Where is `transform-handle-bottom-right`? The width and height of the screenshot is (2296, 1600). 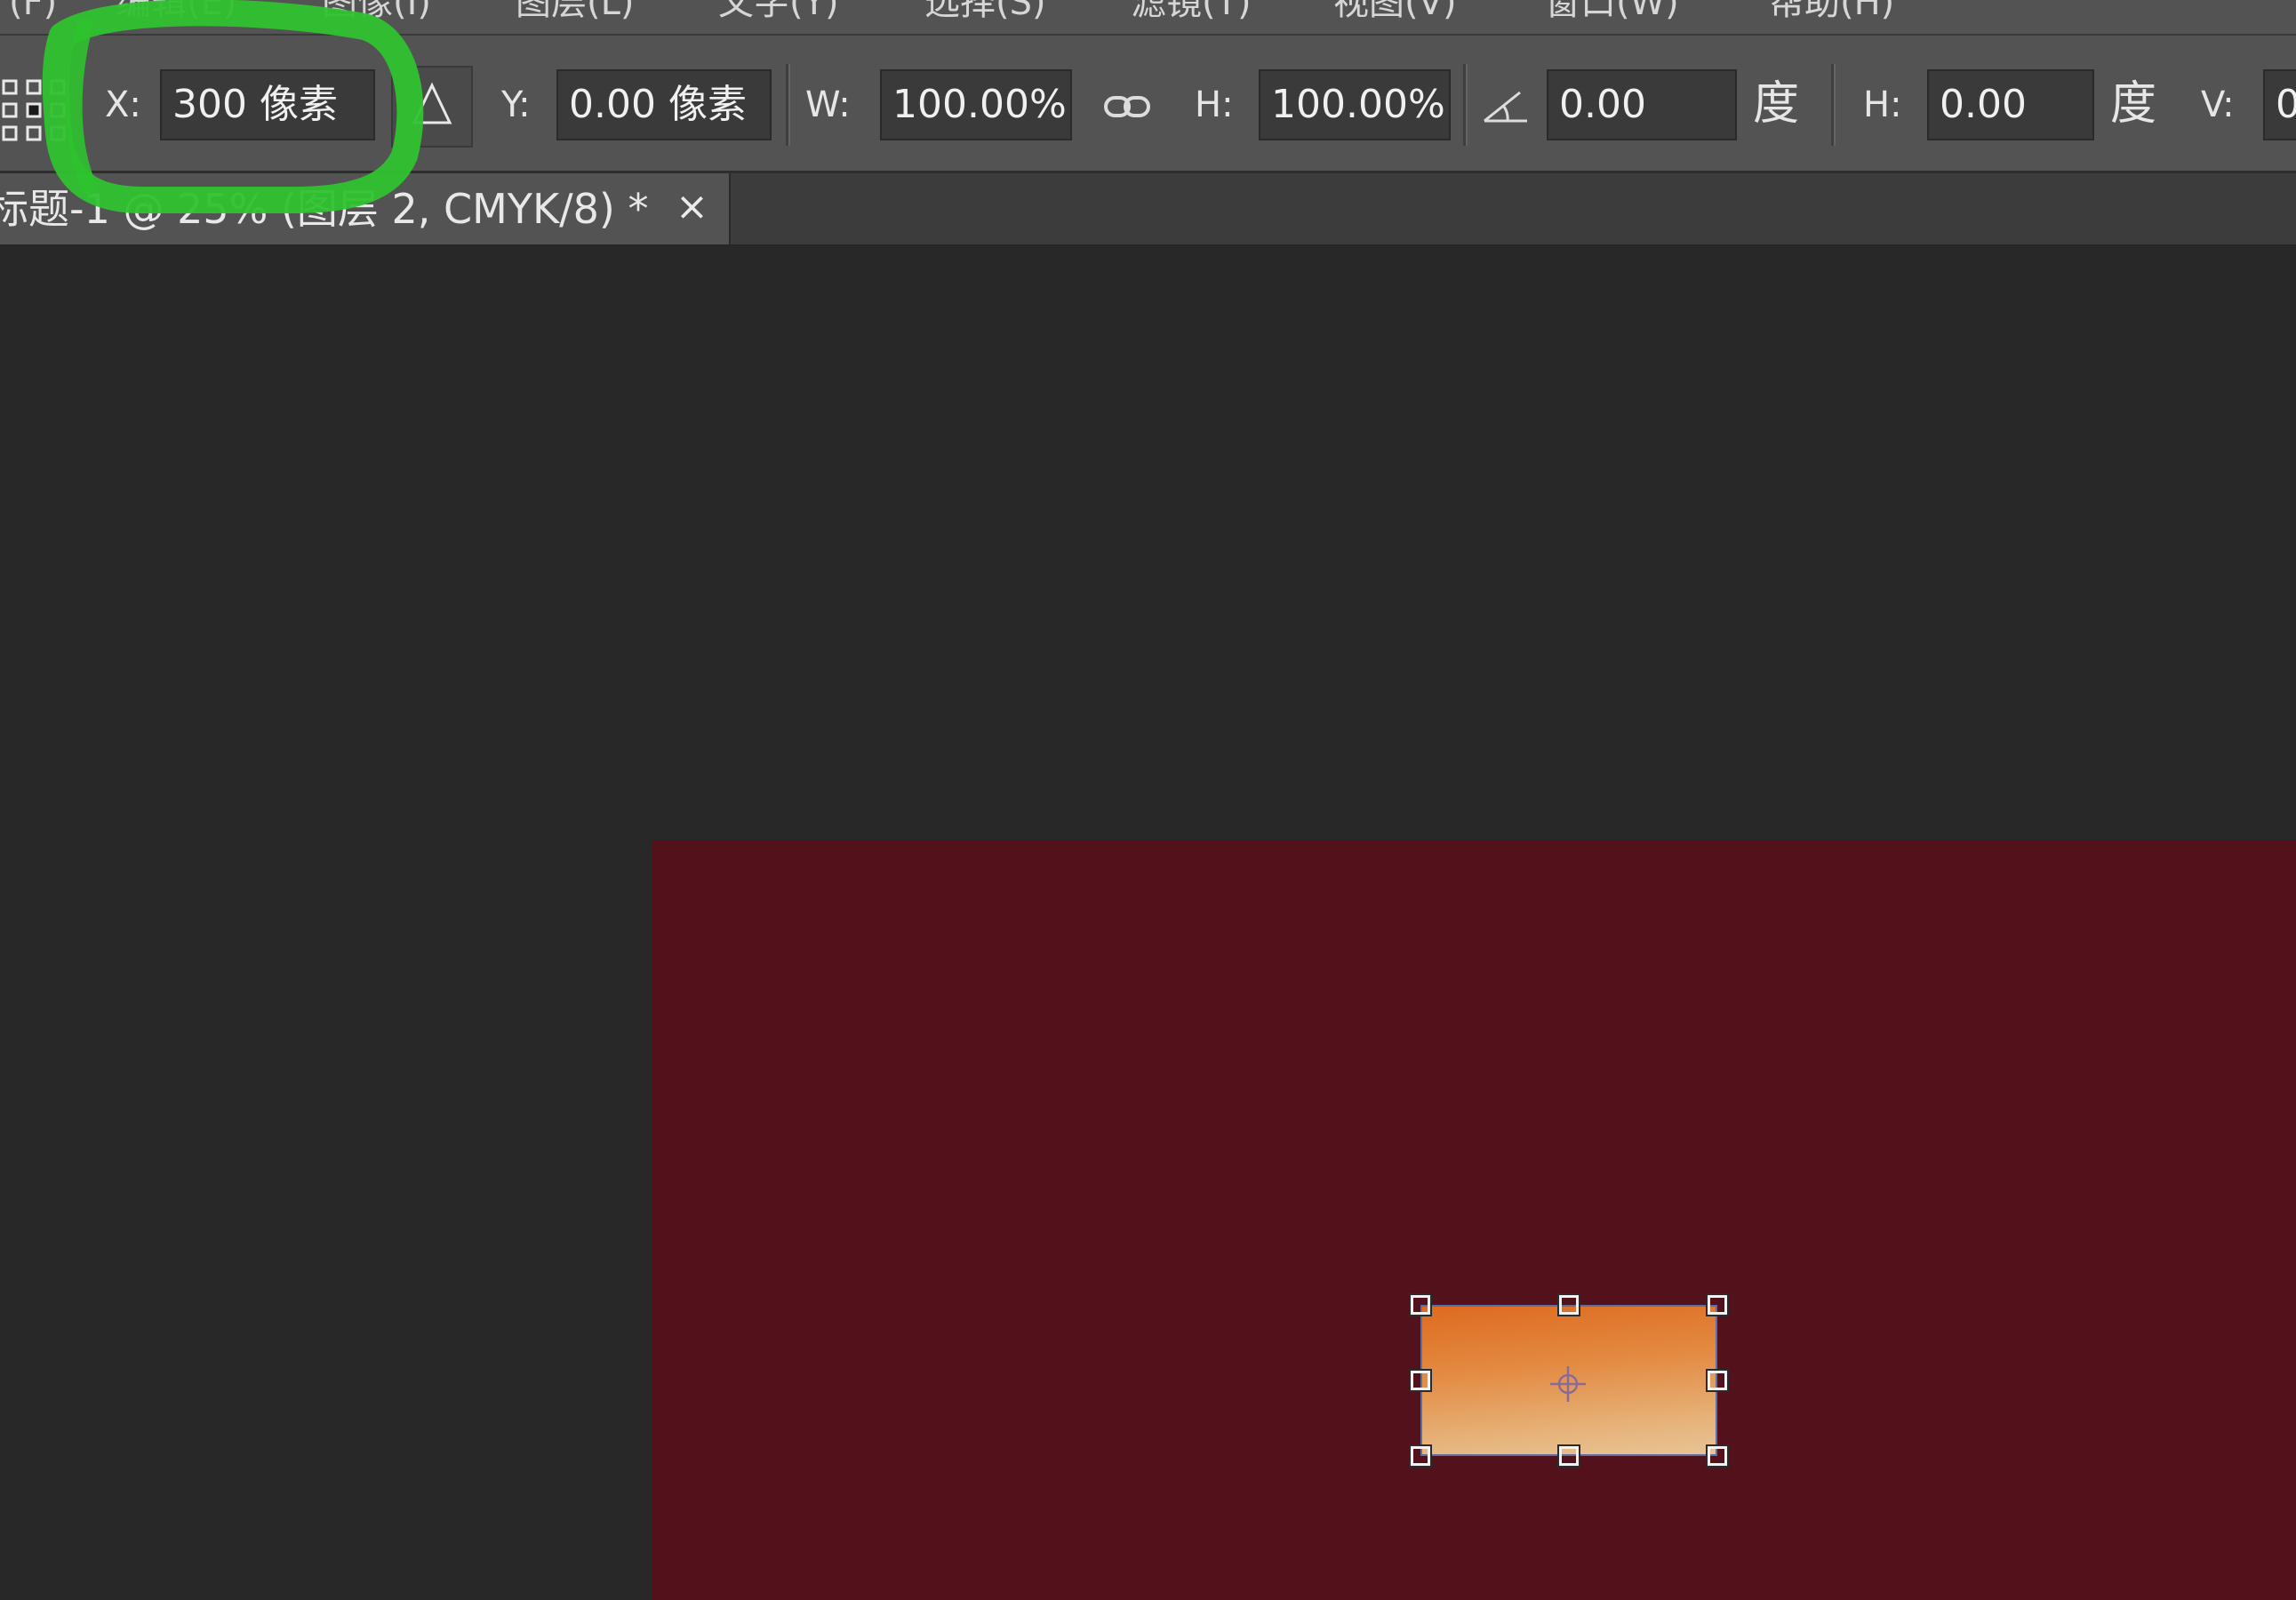
transform-handle-bottom-right is located at coordinates (1717, 1456).